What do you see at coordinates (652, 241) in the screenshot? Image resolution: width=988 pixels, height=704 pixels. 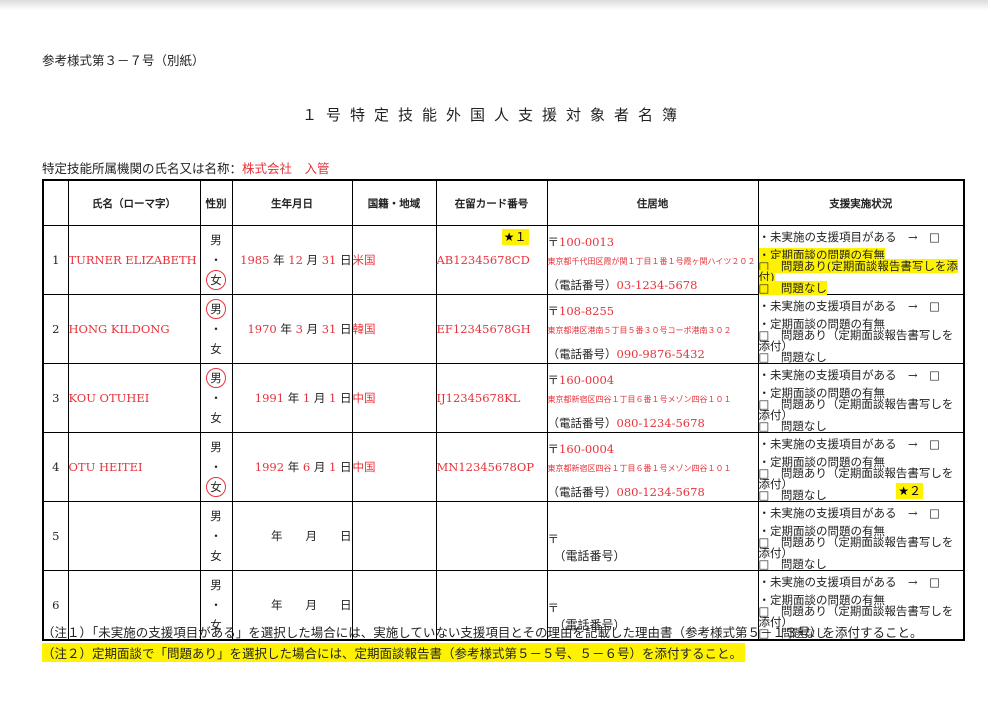 I see `postal-code: 〒100-0013` at bounding box center [652, 241].